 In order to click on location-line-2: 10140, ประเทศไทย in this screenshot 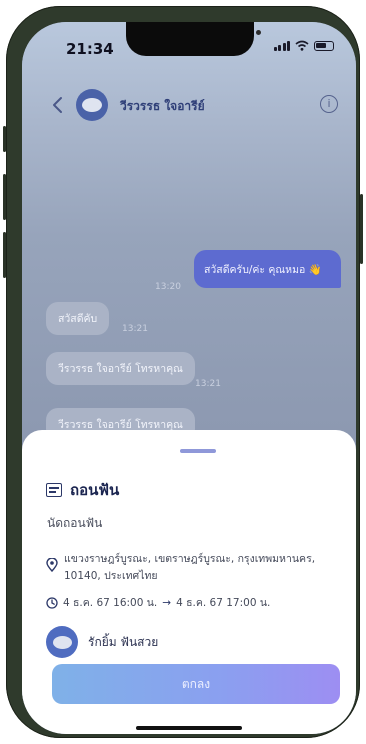, I will do `click(111, 576)`.